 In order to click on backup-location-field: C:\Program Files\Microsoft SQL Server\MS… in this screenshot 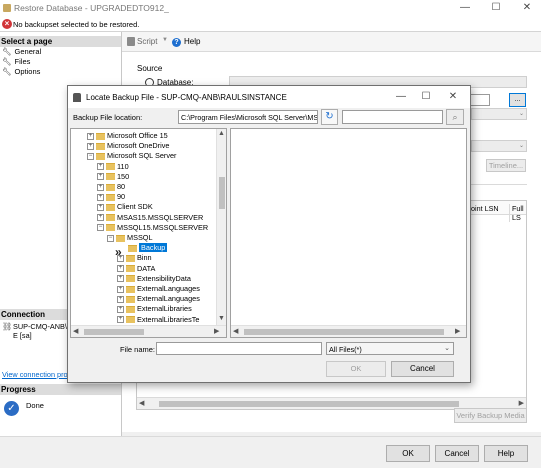, I will do `click(248, 117)`.